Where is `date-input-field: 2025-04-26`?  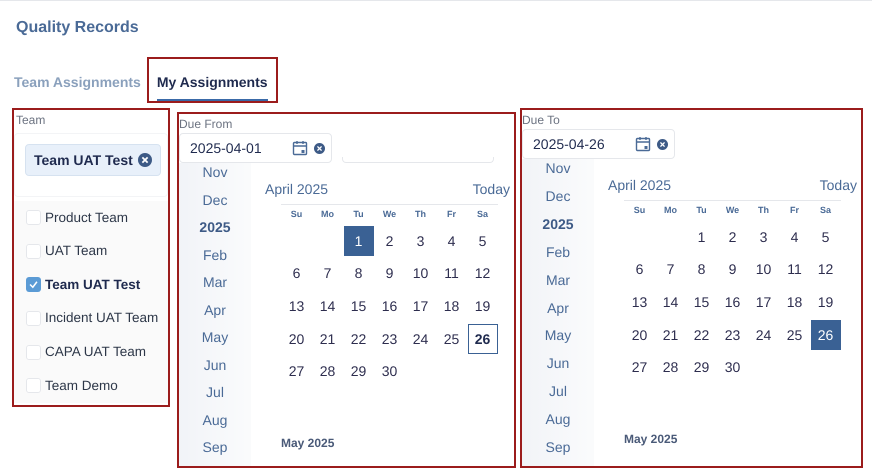 date-input-field: 2025-04-26 is located at coordinates (598, 144).